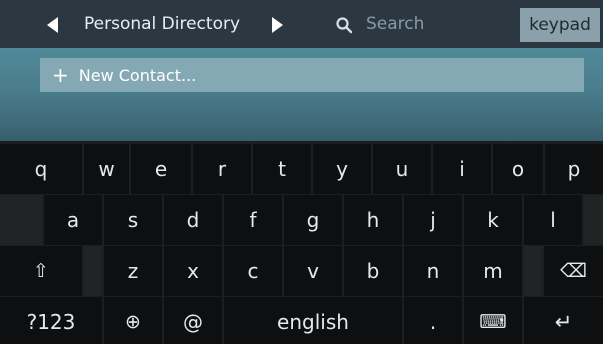  Describe the element at coordinates (313, 220) in the screenshot. I see `key-g: g` at that location.